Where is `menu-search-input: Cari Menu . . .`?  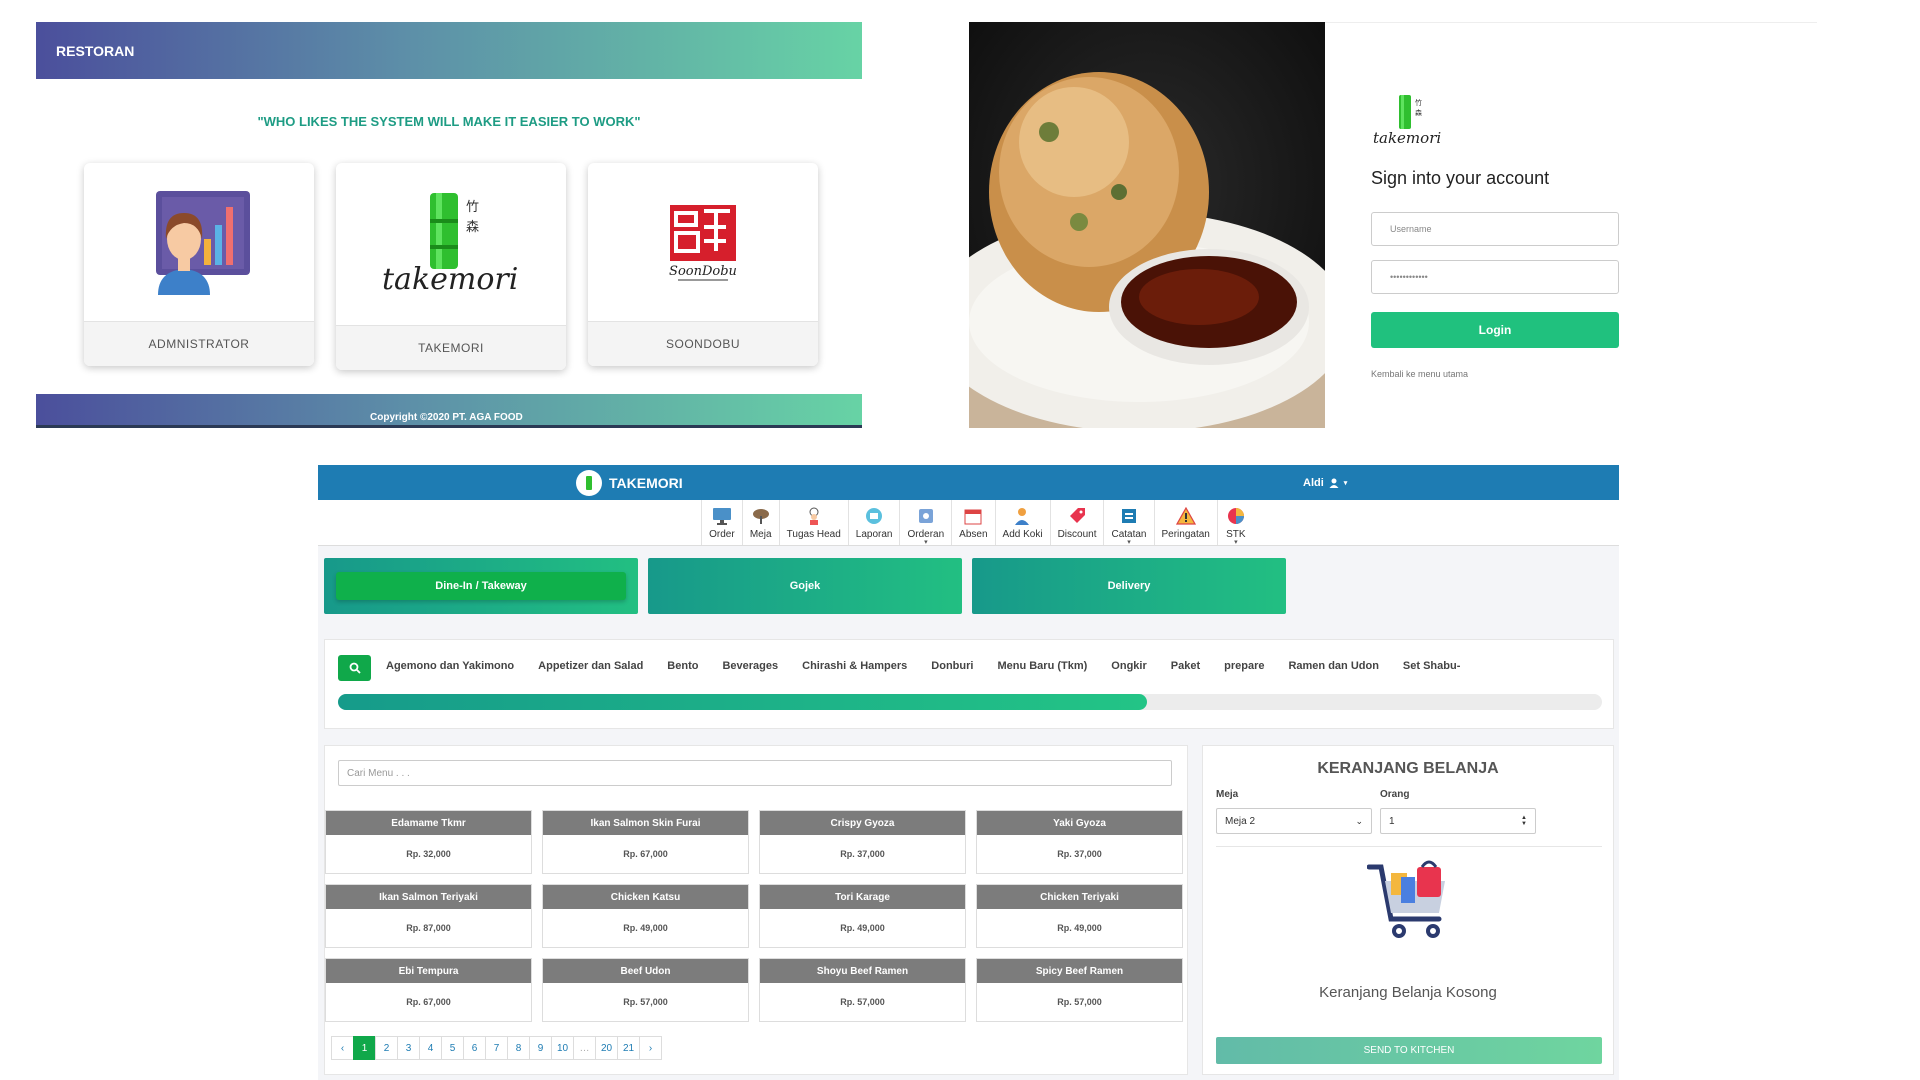 menu-search-input: Cari Menu . . . is located at coordinates (755, 773).